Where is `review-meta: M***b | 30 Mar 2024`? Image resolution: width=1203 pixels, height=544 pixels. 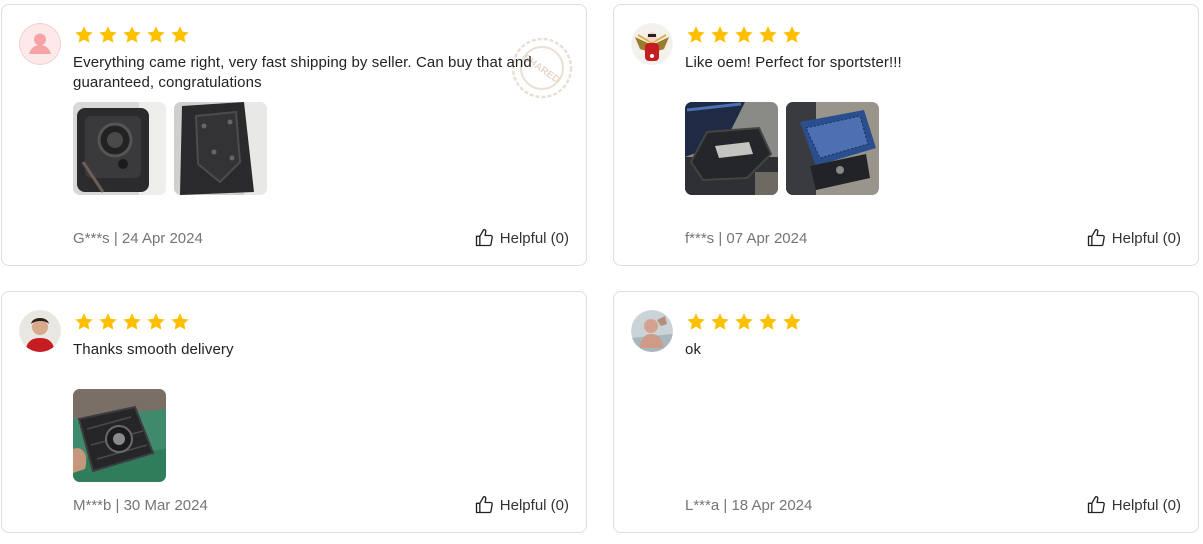
review-meta: M***b | 30 Mar 2024 is located at coordinates (140, 505).